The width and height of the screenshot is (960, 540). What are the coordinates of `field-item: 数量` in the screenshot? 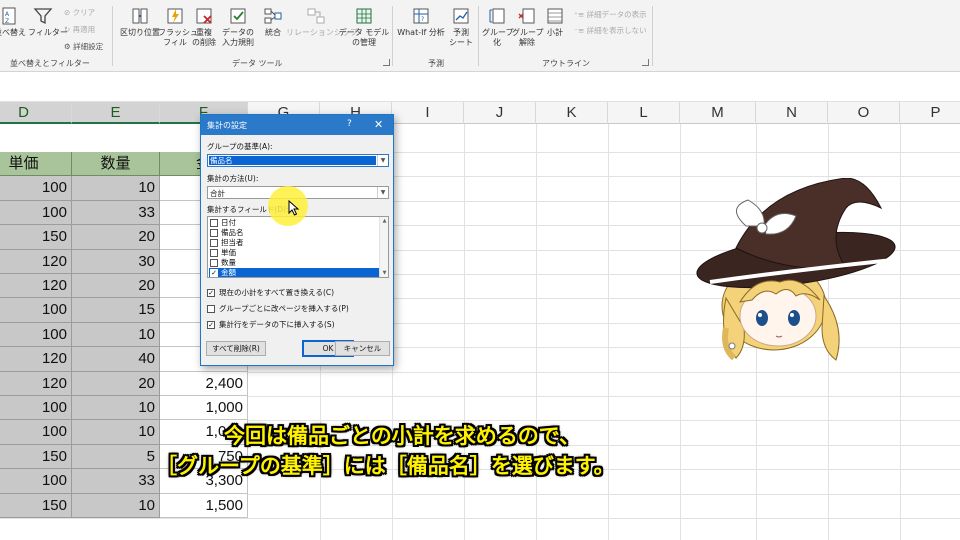 It's located at (294, 263).